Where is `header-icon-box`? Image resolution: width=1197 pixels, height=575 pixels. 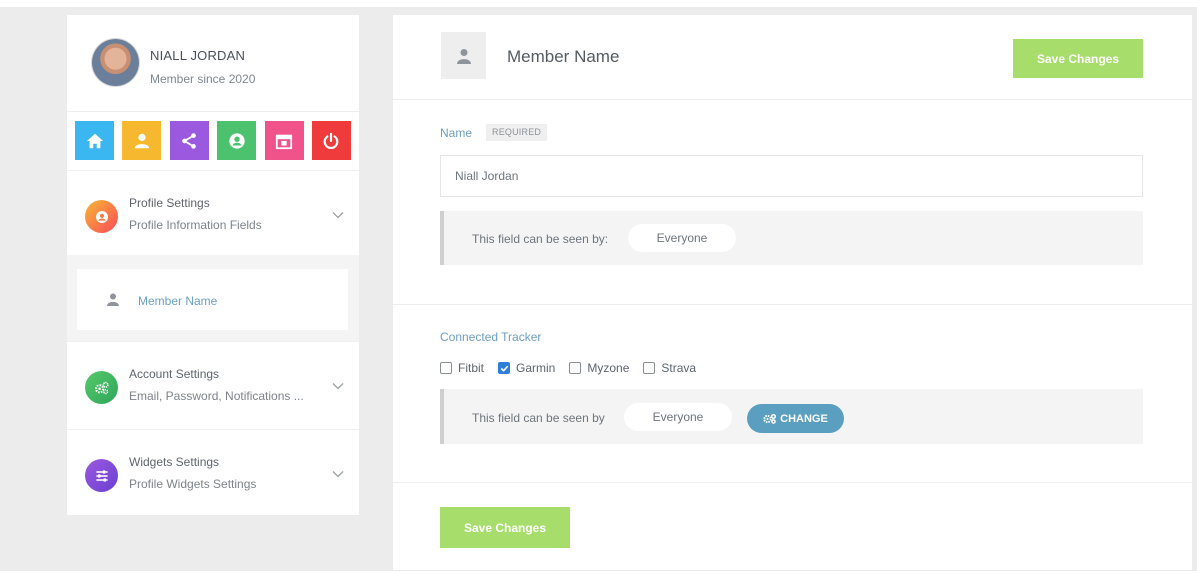 header-icon-box is located at coordinates (463, 55).